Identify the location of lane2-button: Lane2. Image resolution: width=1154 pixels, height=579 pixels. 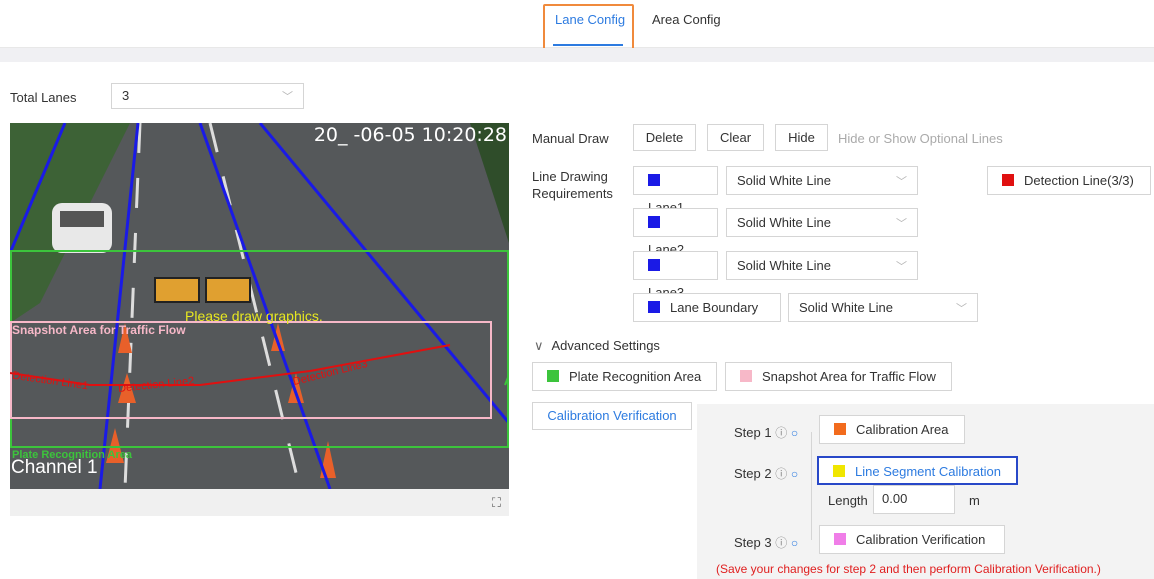
(675, 232).